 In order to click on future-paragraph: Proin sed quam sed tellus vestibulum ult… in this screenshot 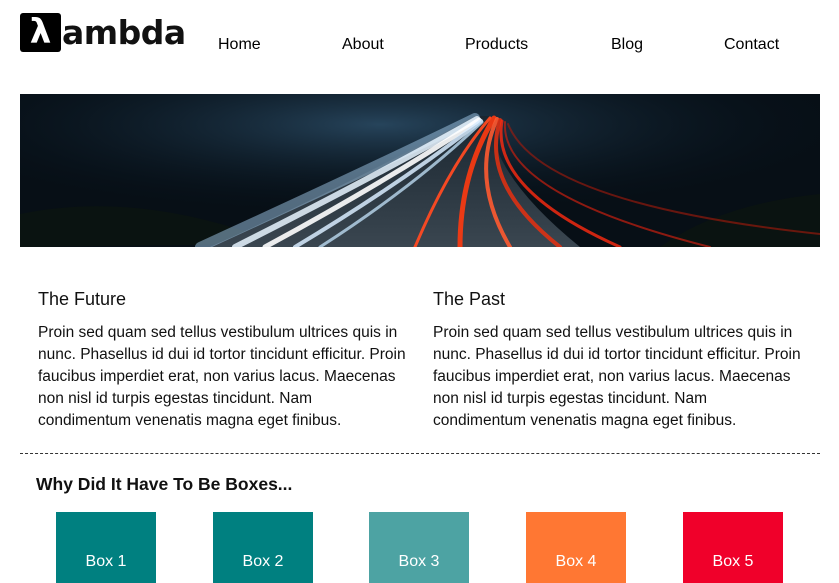, I will do `click(222, 376)`.